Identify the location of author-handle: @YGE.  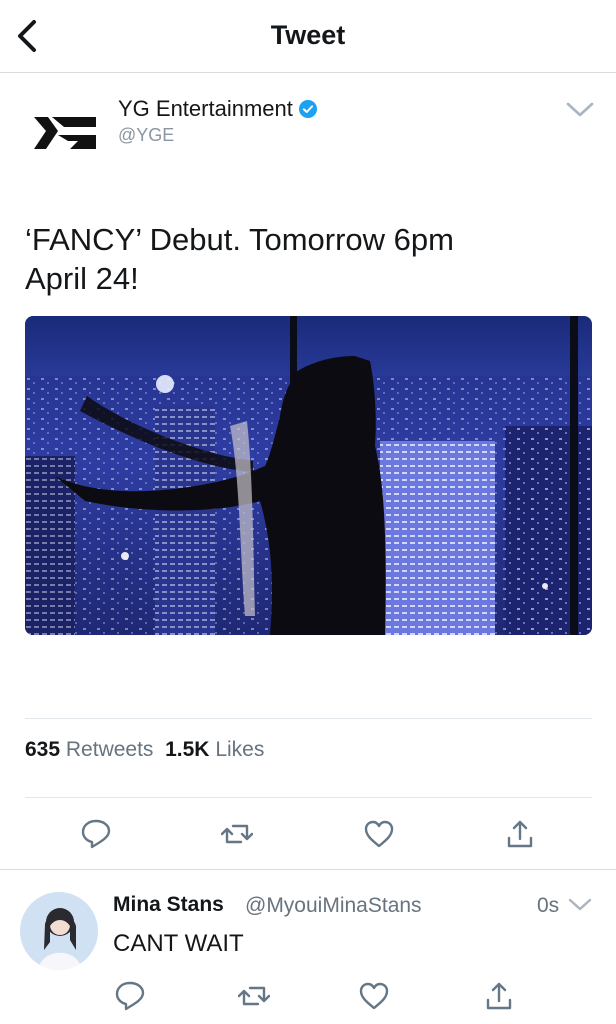
(146, 135).